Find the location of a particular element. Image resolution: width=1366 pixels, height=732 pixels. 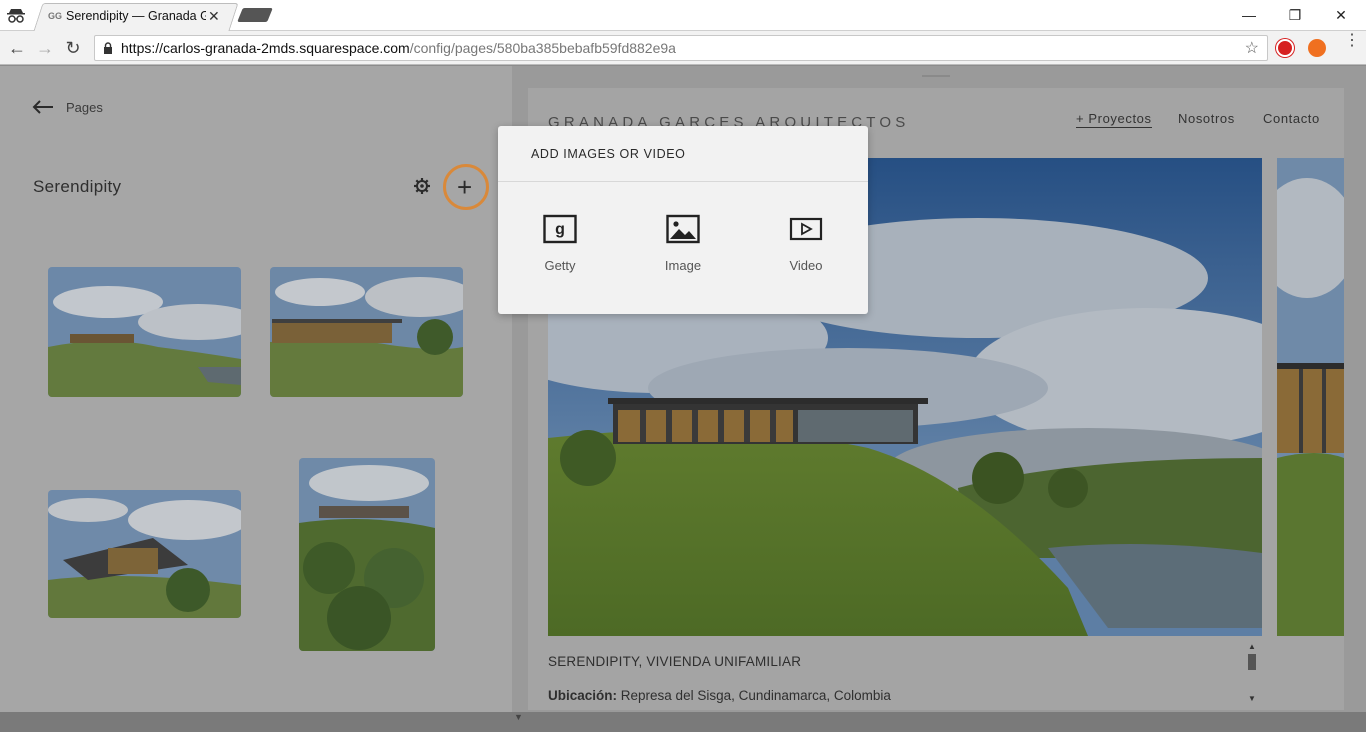

caption-scrollbar: ▲ ▼ is located at coordinates (1252, 675).